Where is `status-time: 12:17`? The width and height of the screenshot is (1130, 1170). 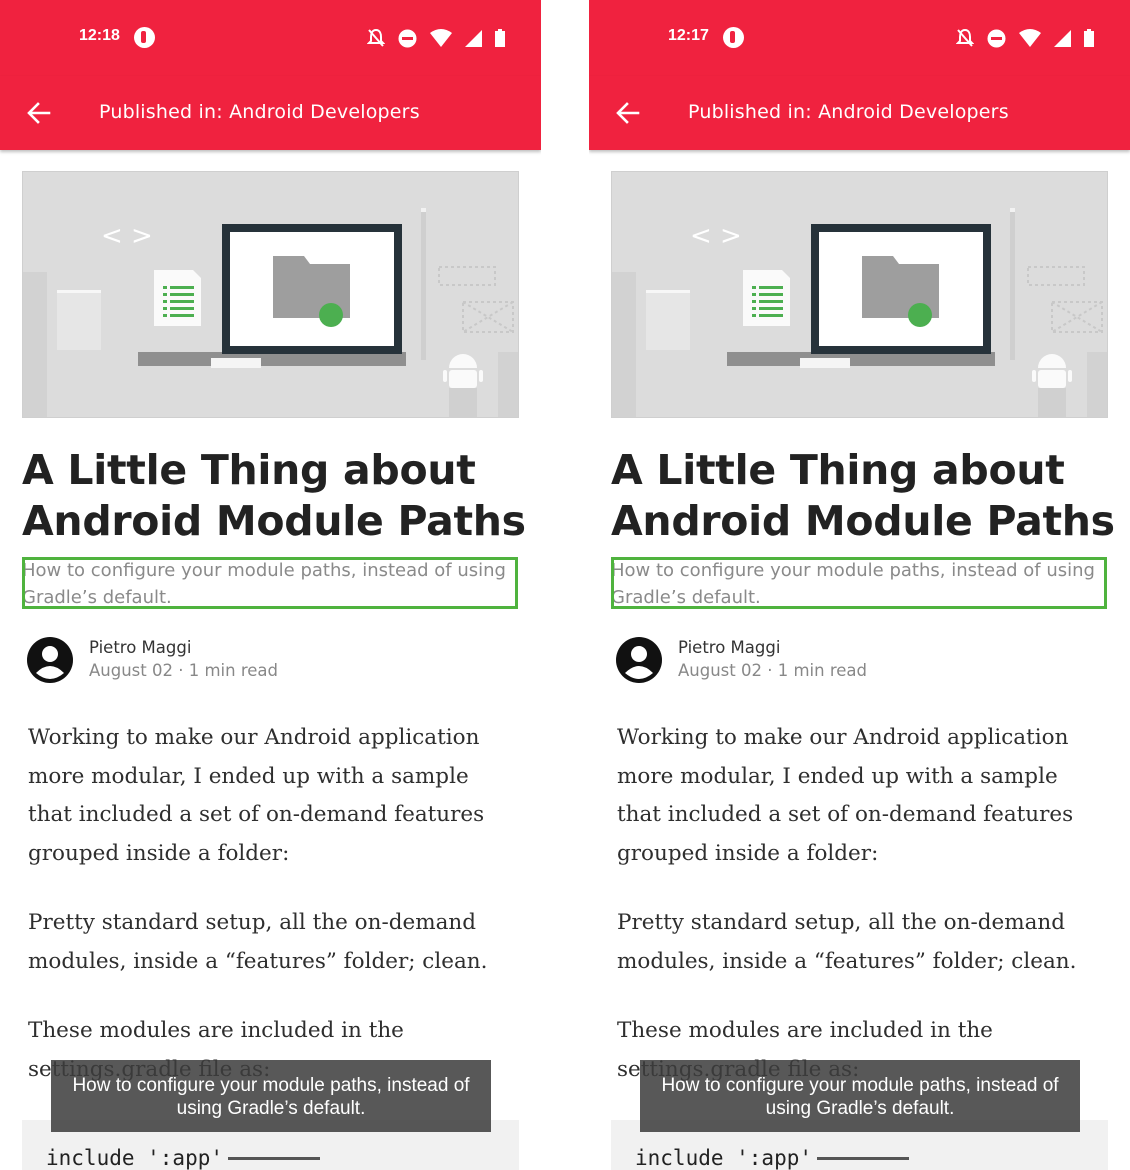
status-time: 12:17 is located at coordinates (688, 35).